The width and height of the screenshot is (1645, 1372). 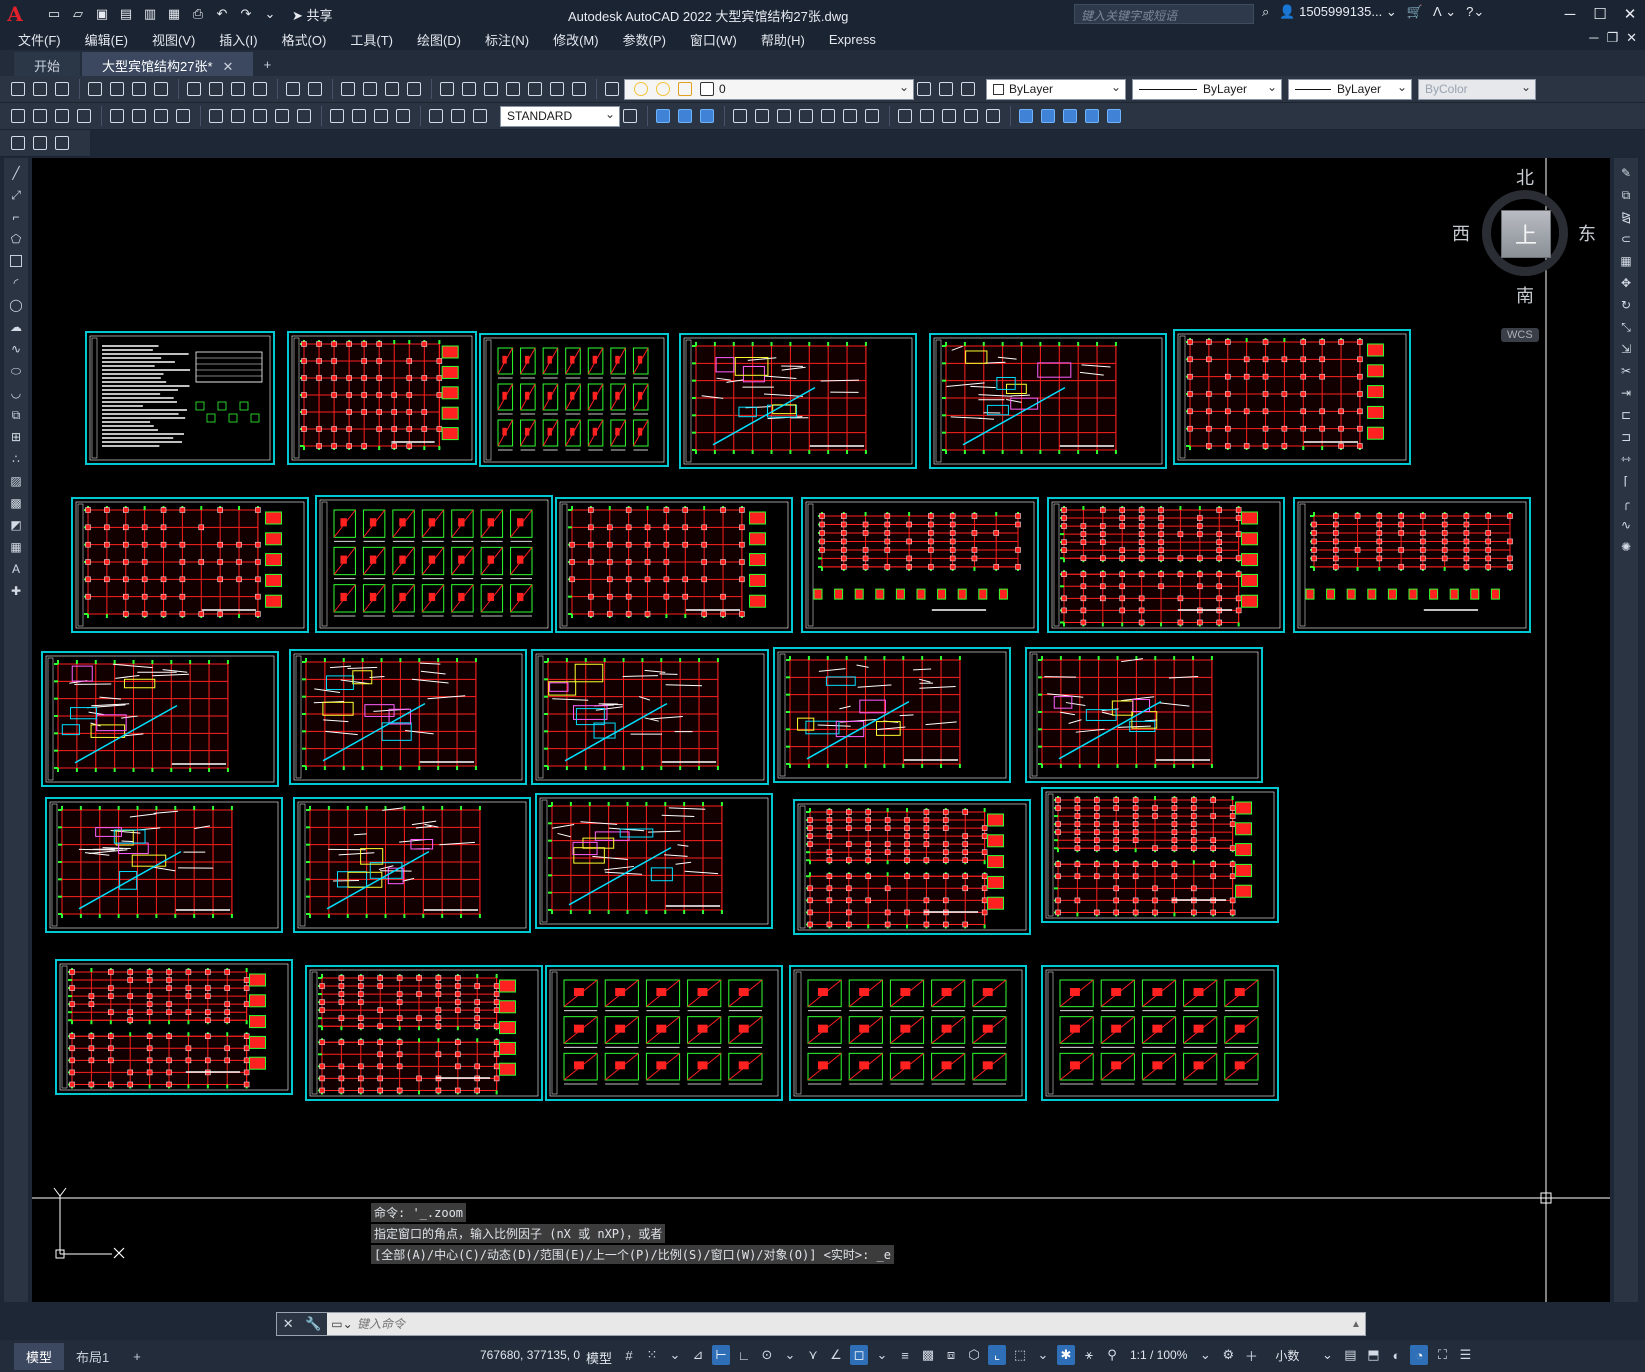 What do you see at coordinates (698, 1355) in the screenshot?
I see `infer-constraints-icon: ⊿` at bounding box center [698, 1355].